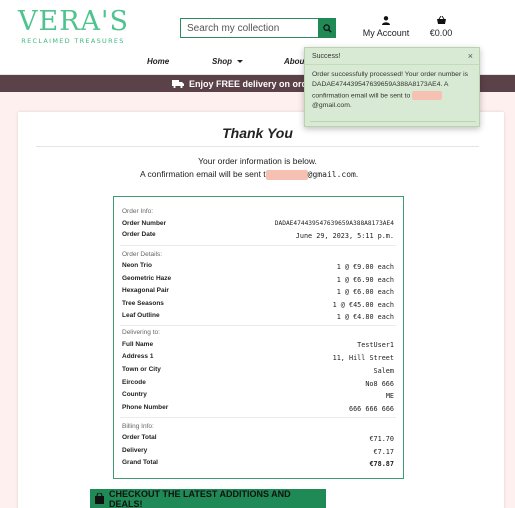 The height and width of the screenshot is (508, 515). What do you see at coordinates (331, 174) in the screenshot?
I see `email-domain: @gmail.com` at bounding box center [331, 174].